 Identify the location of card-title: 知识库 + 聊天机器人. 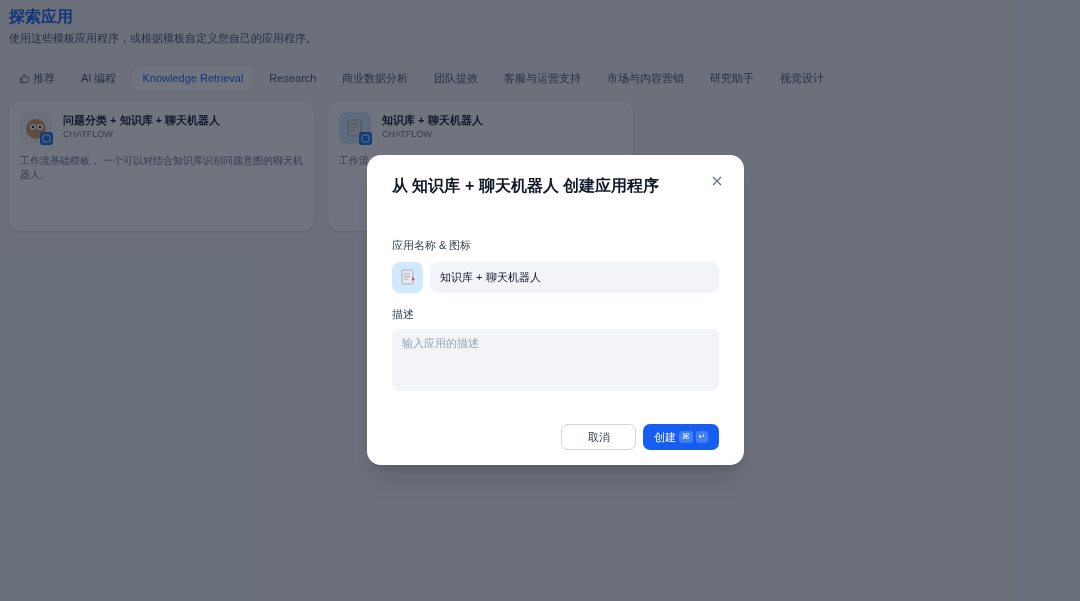
(432, 120).